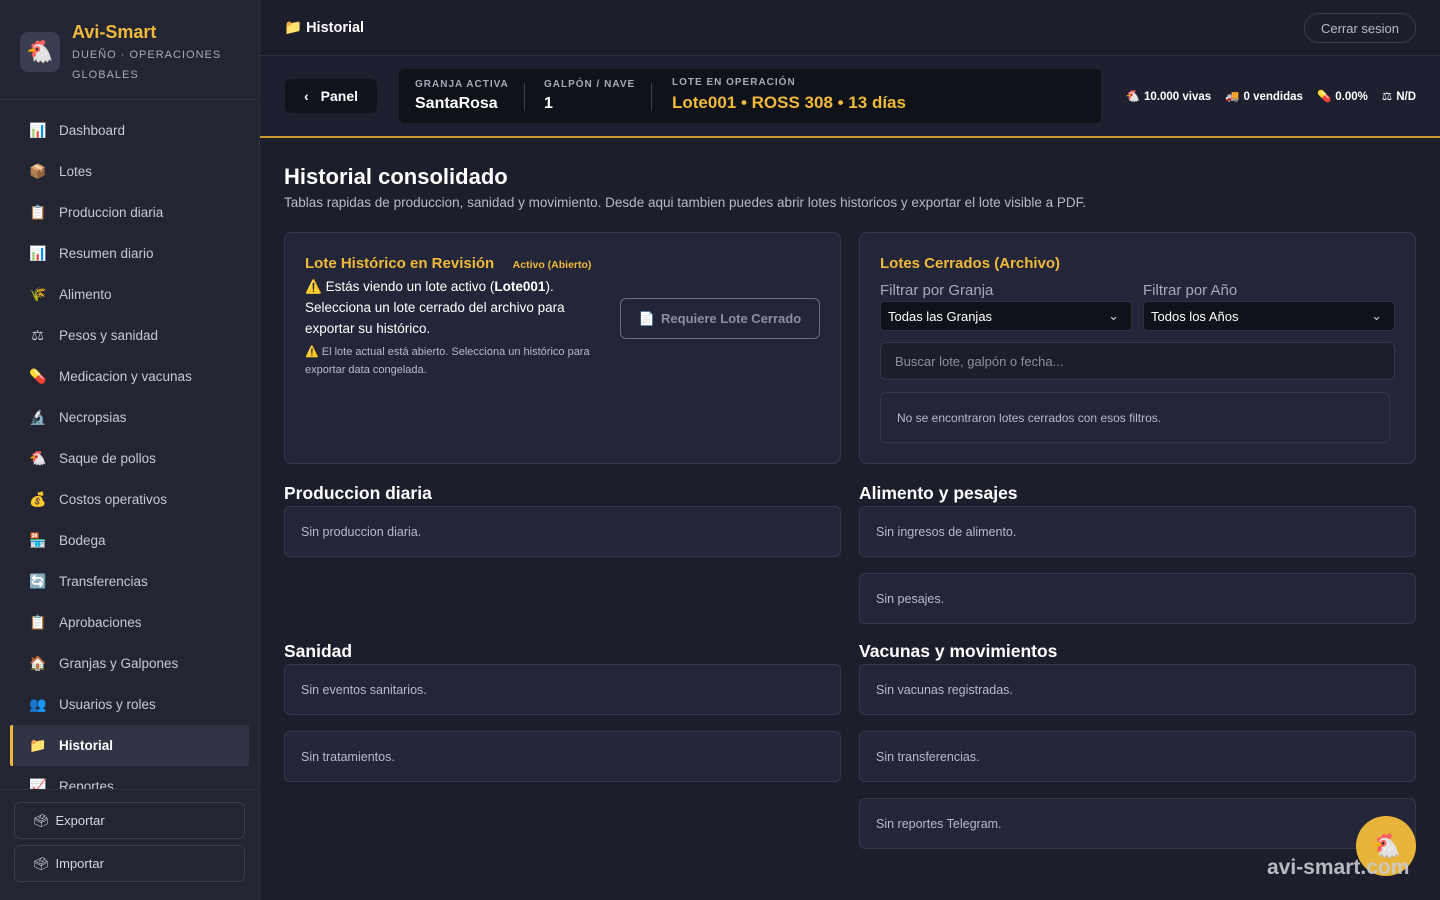 The width and height of the screenshot is (1440, 900). What do you see at coordinates (76, 171) in the screenshot?
I see `sidebar-item-label: Lotes` at bounding box center [76, 171].